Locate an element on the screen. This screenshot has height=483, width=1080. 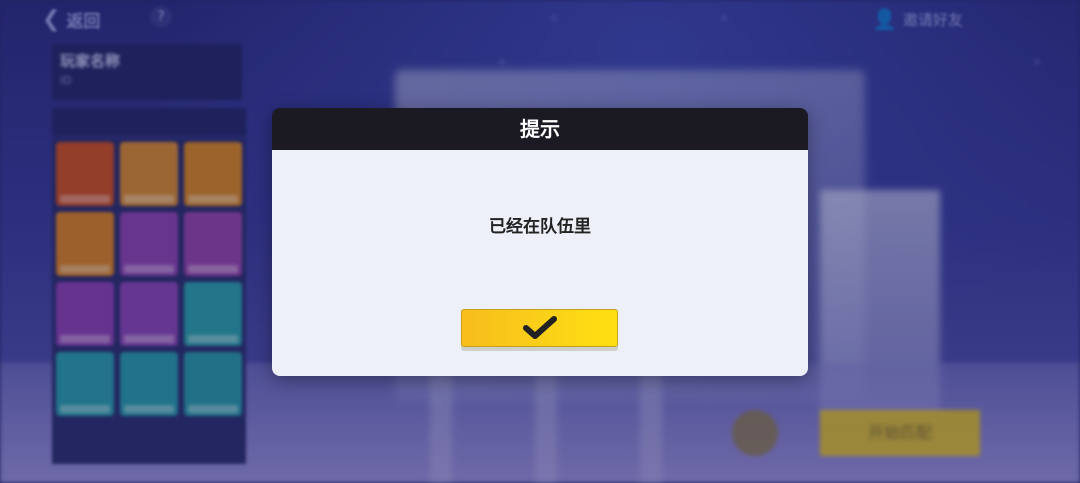
checkmark-icon is located at coordinates (539, 327).